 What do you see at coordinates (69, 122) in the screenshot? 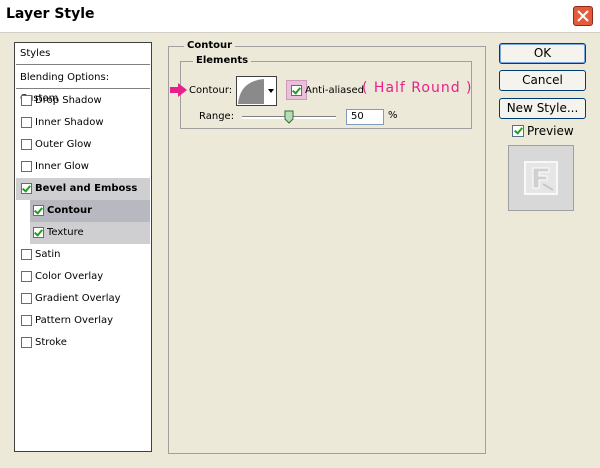
I see `style-item-label: Inner Shadow` at bounding box center [69, 122].